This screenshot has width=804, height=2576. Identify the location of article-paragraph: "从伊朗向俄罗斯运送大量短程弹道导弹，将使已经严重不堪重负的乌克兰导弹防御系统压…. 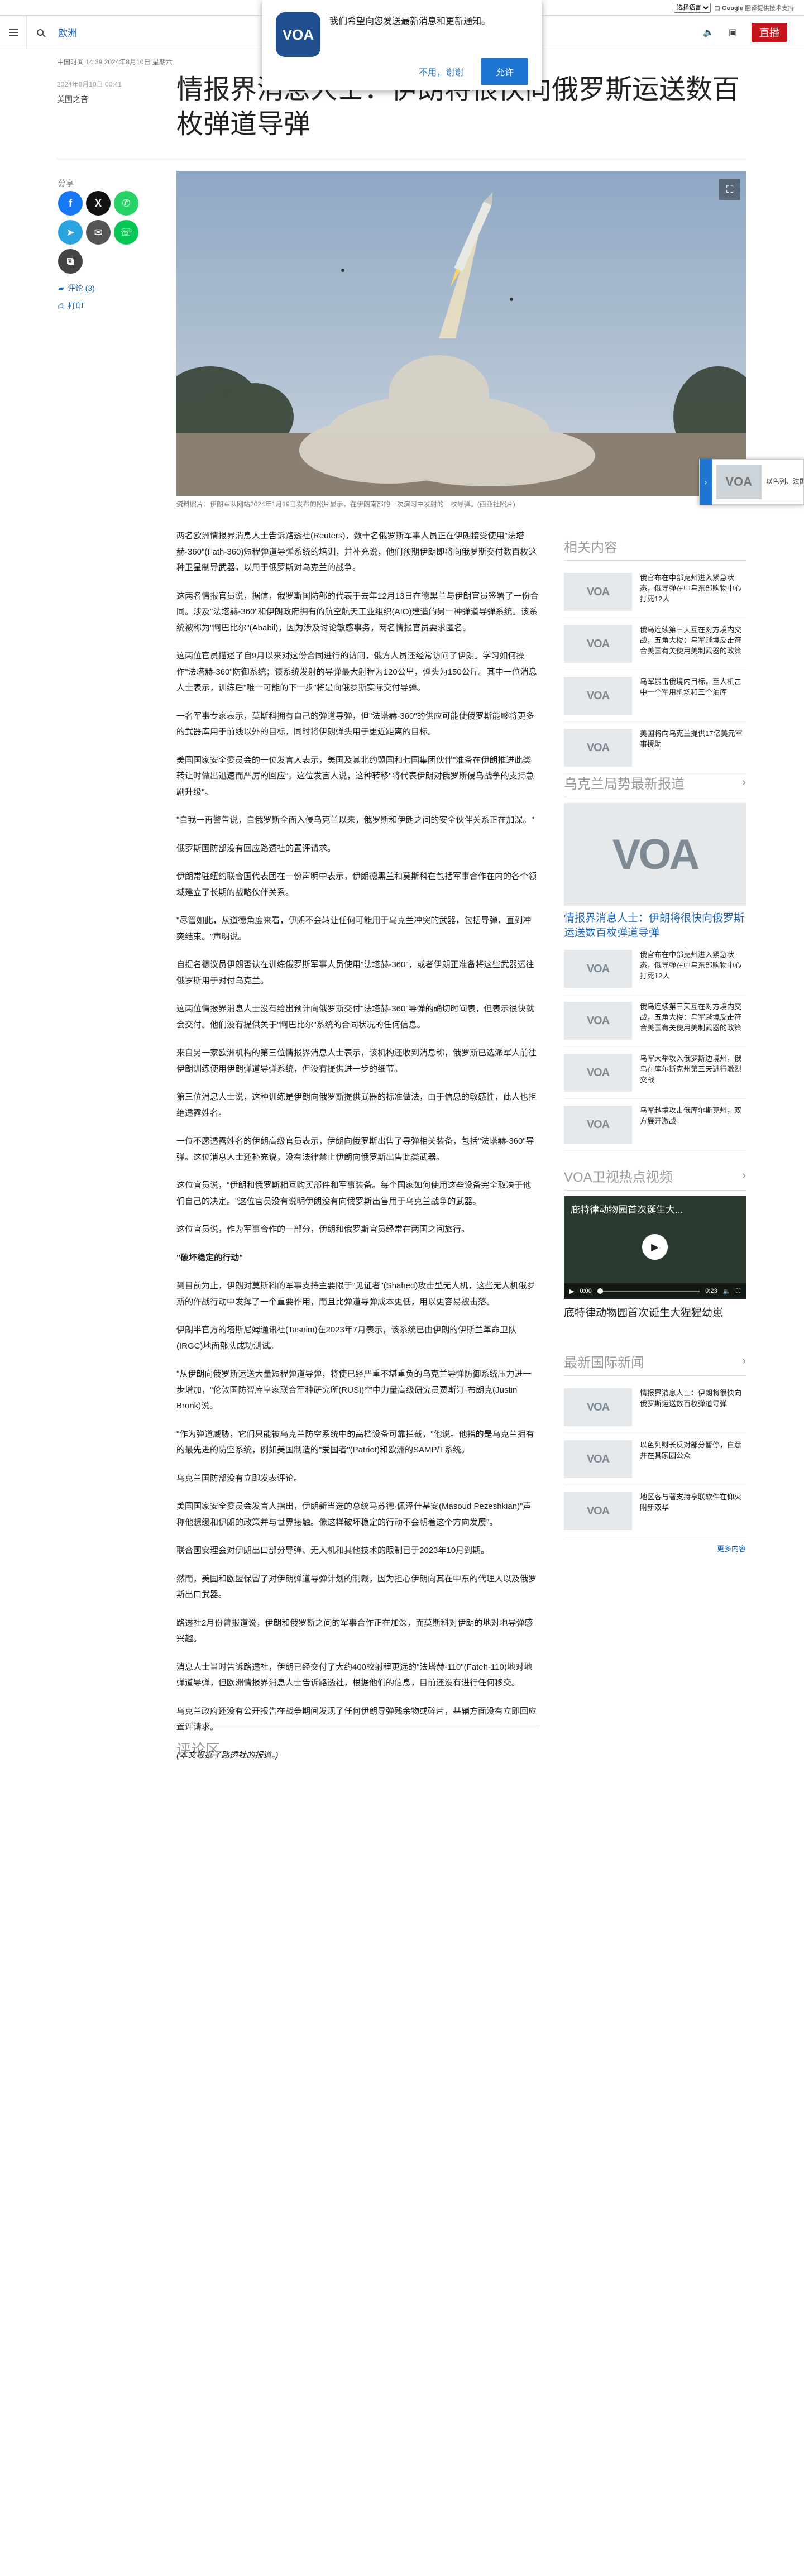
(354, 1390).